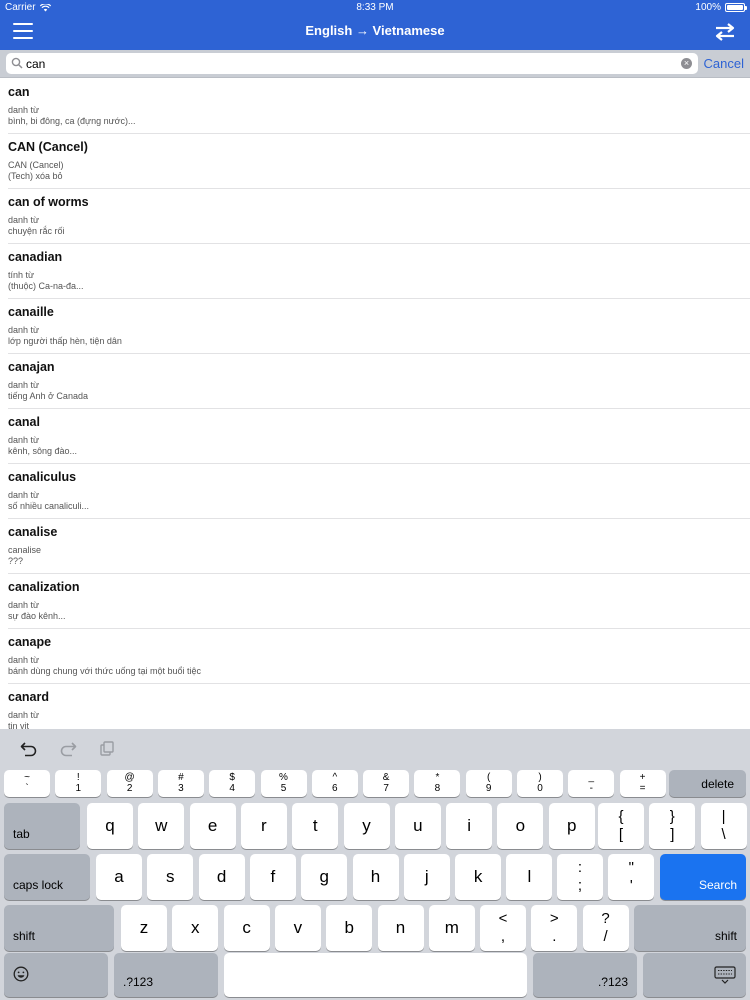 The width and height of the screenshot is (750, 1000). Describe the element at coordinates (334, 783) in the screenshot. I see `number-key: ^ 6` at that location.